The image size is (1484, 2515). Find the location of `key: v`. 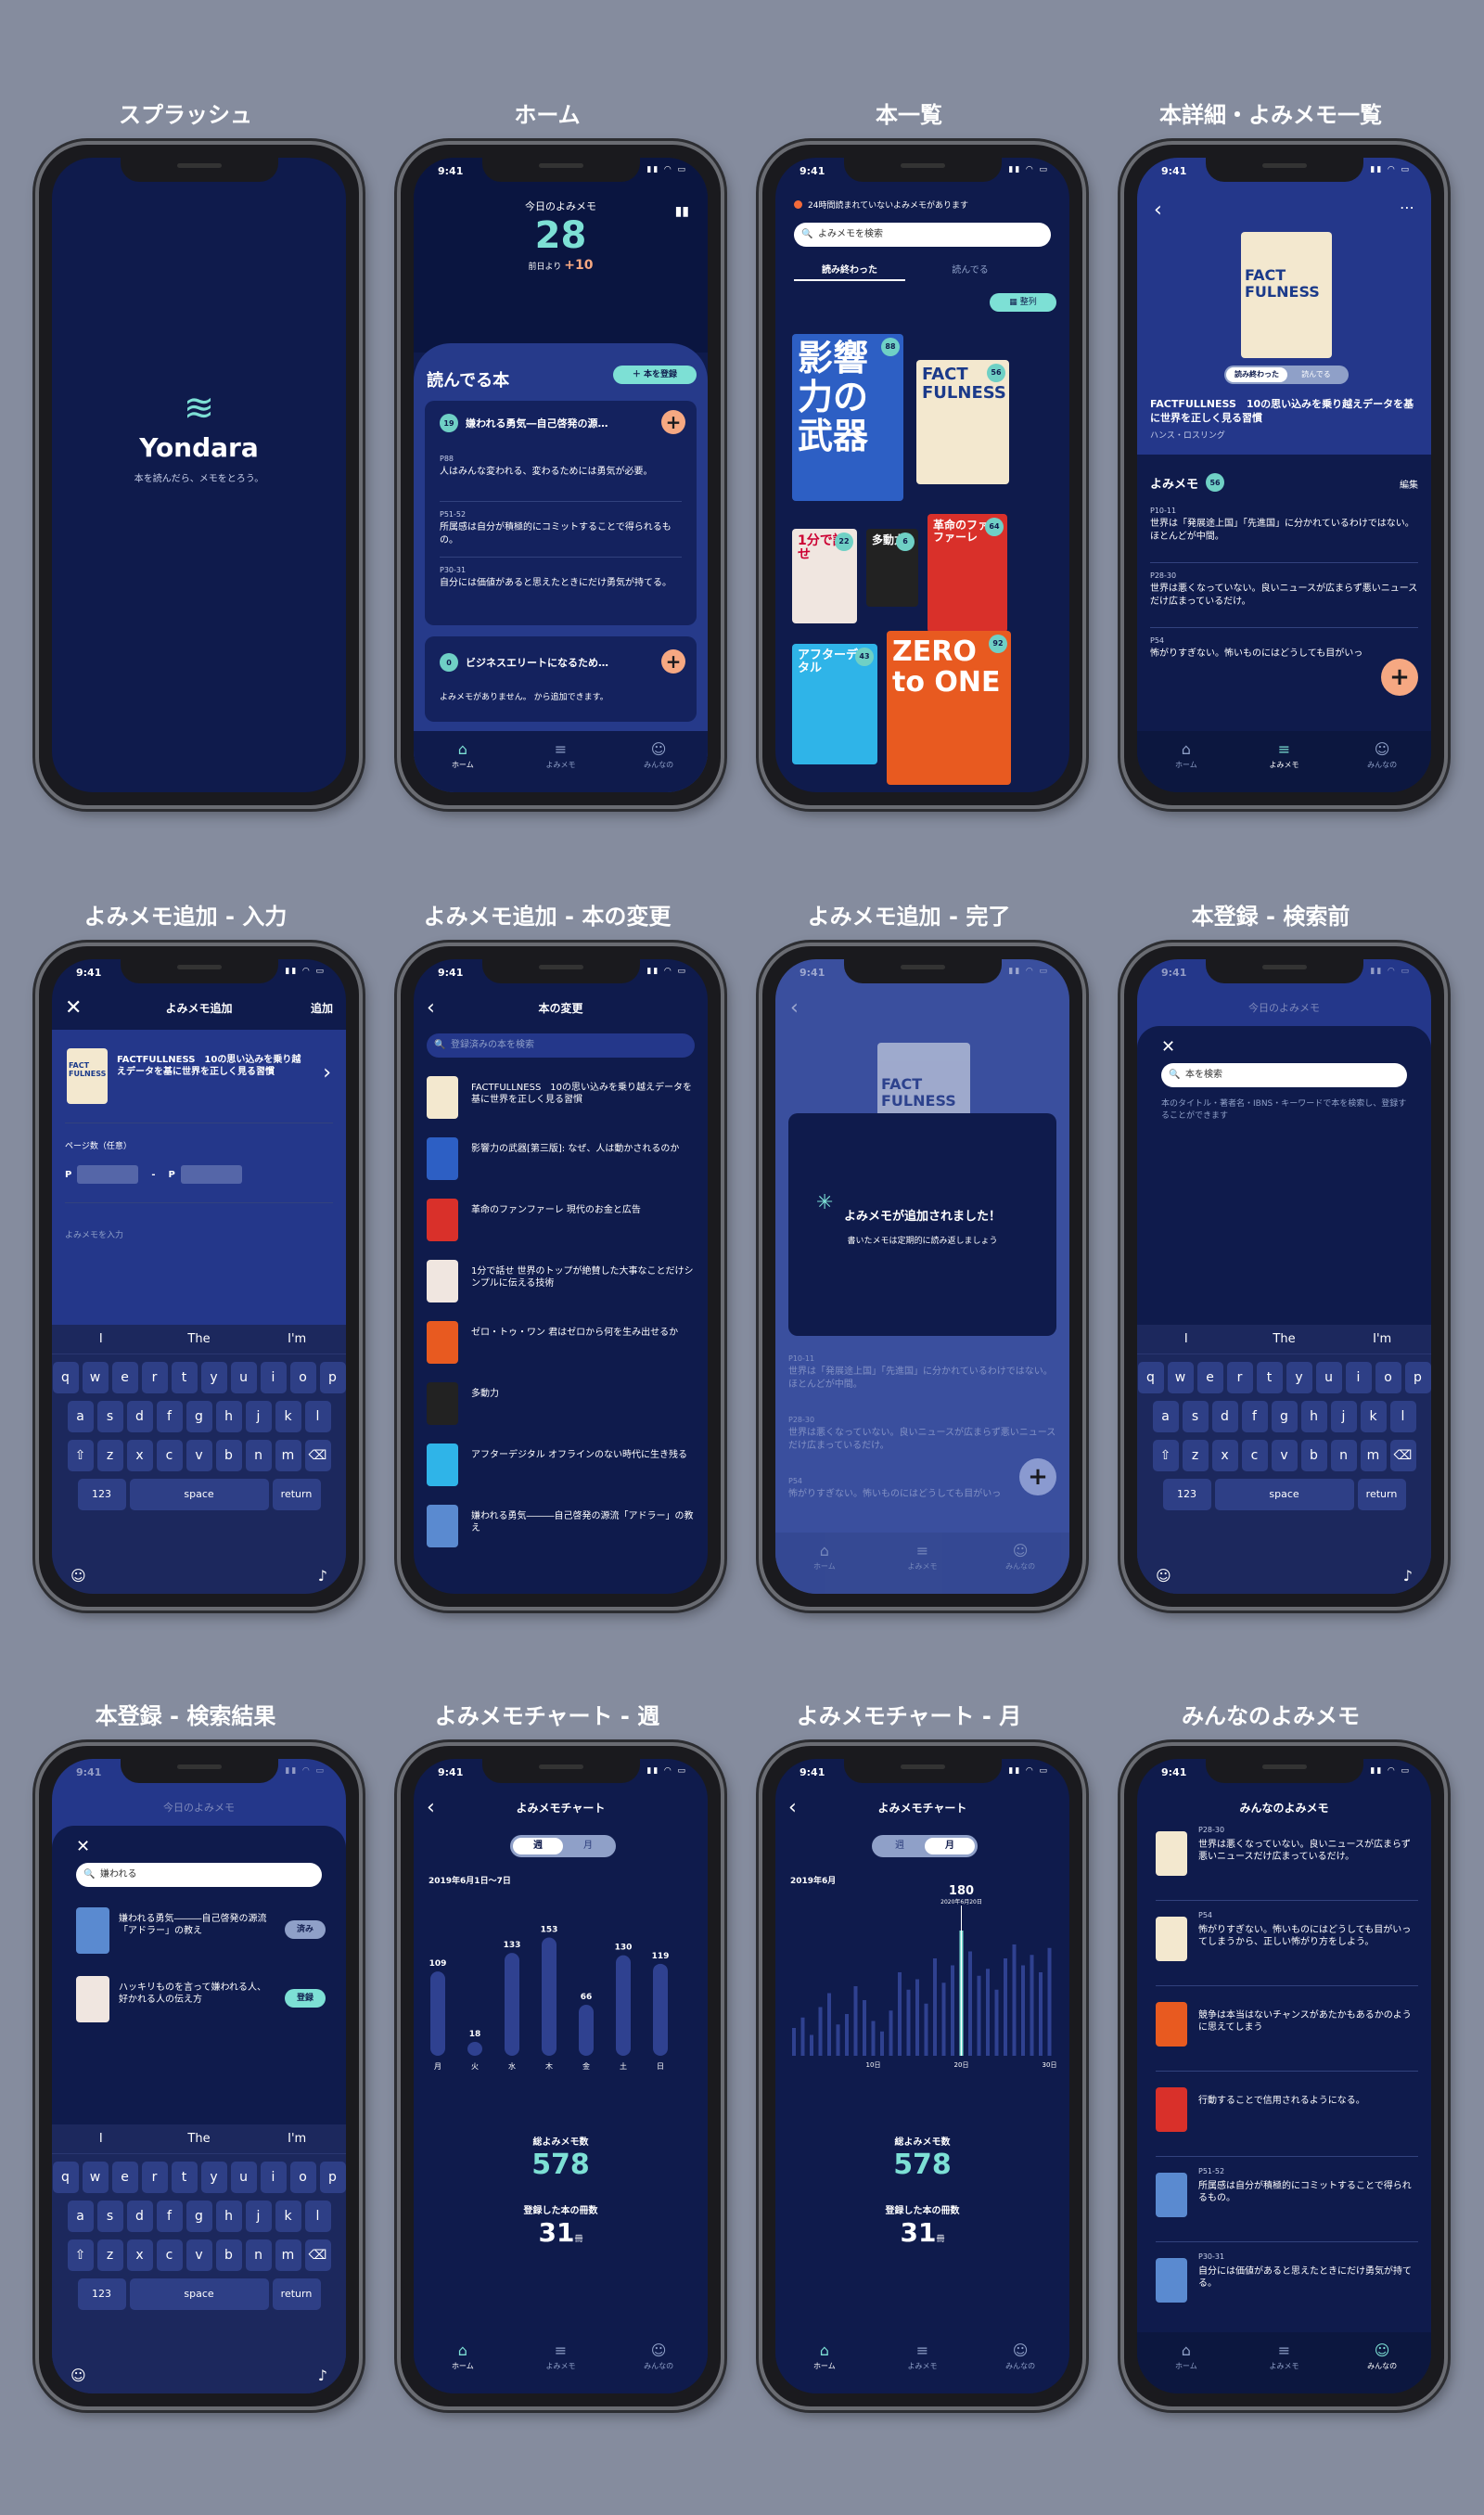

key: v is located at coordinates (199, 2255).